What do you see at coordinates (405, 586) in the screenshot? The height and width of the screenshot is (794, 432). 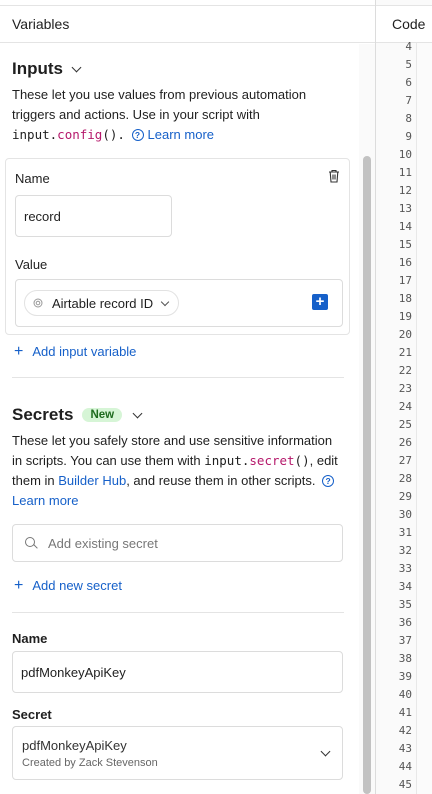 I see `line-number: 34` at bounding box center [405, 586].